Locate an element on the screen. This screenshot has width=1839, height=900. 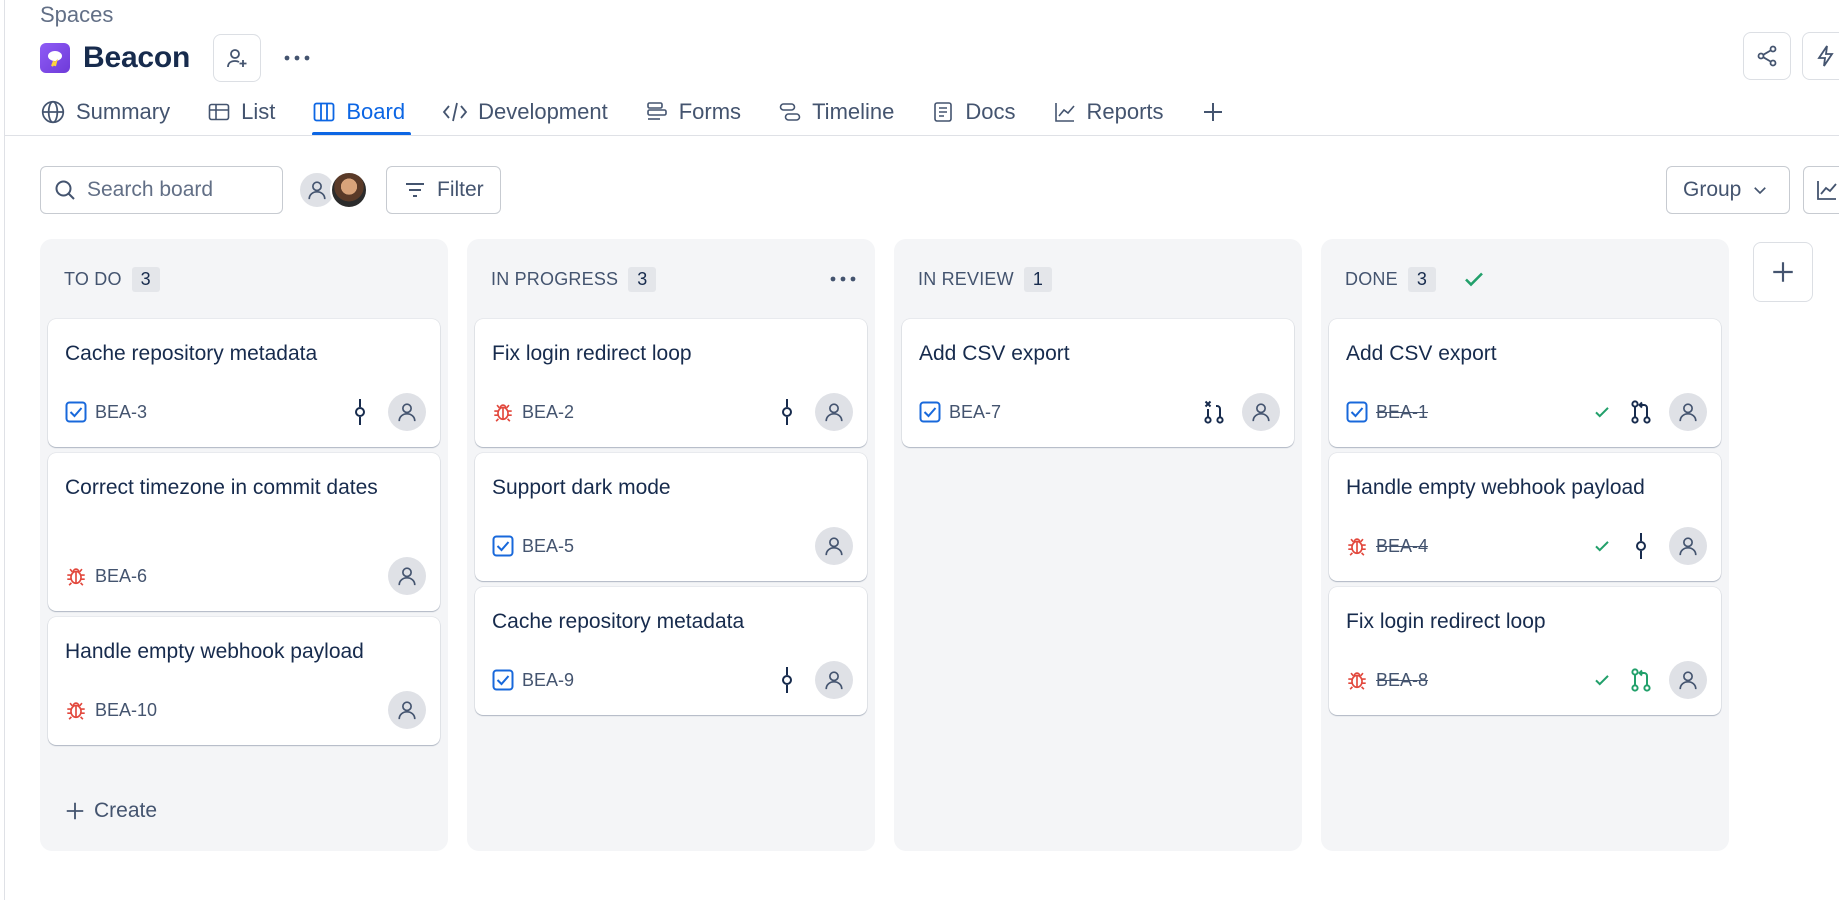
automation-button is located at coordinates (1820, 56).